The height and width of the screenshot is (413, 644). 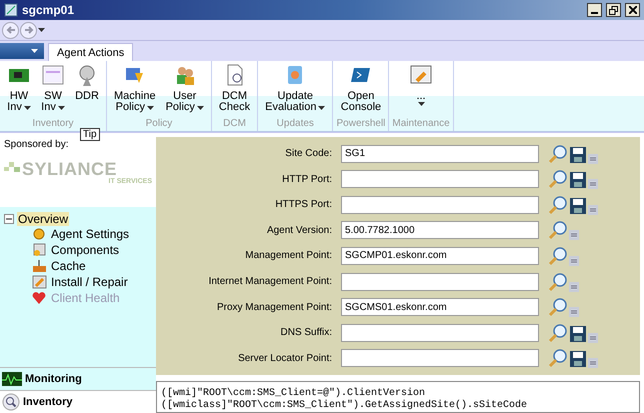 What do you see at coordinates (90, 134) in the screenshot?
I see `tooltip: Tip` at bounding box center [90, 134].